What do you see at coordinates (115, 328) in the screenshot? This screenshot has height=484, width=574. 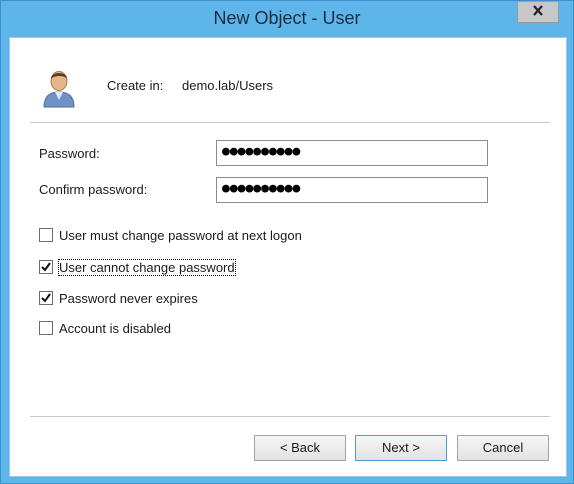 I see `option-label: Account is disabled` at bounding box center [115, 328].